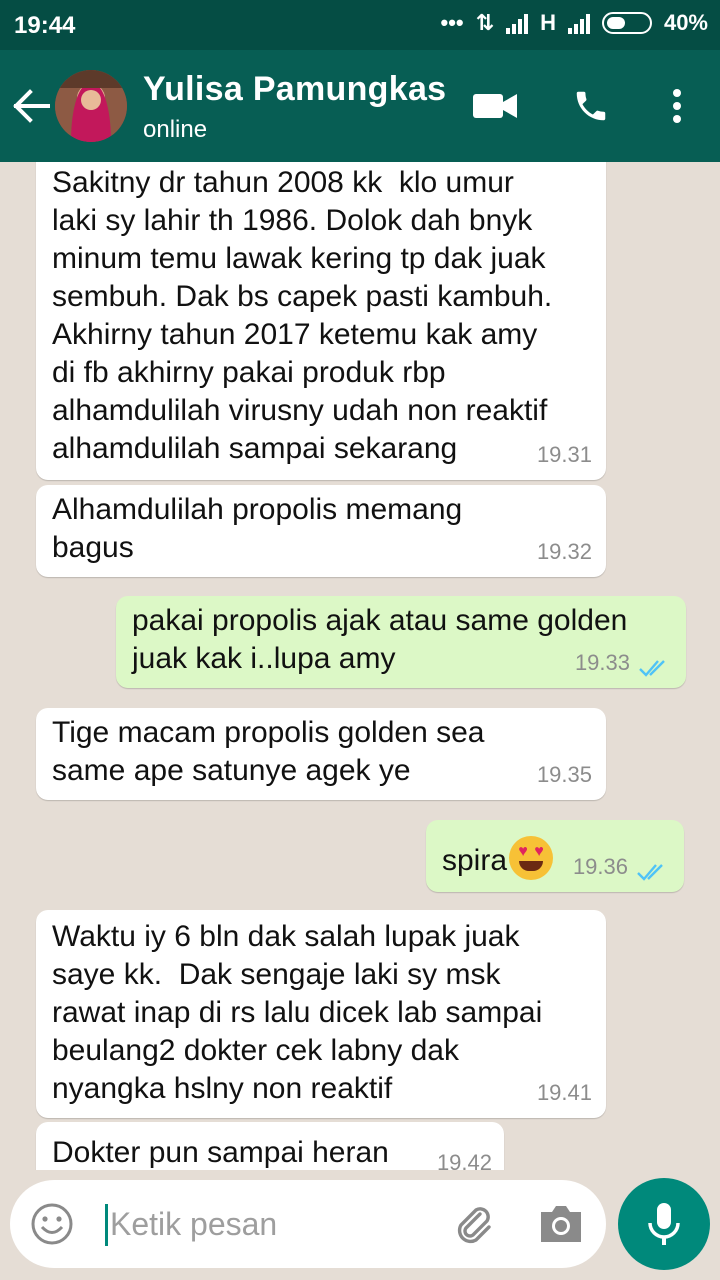 The image size is (720, 1280). I want to click on message-time: 19.33, so click(602, 662).